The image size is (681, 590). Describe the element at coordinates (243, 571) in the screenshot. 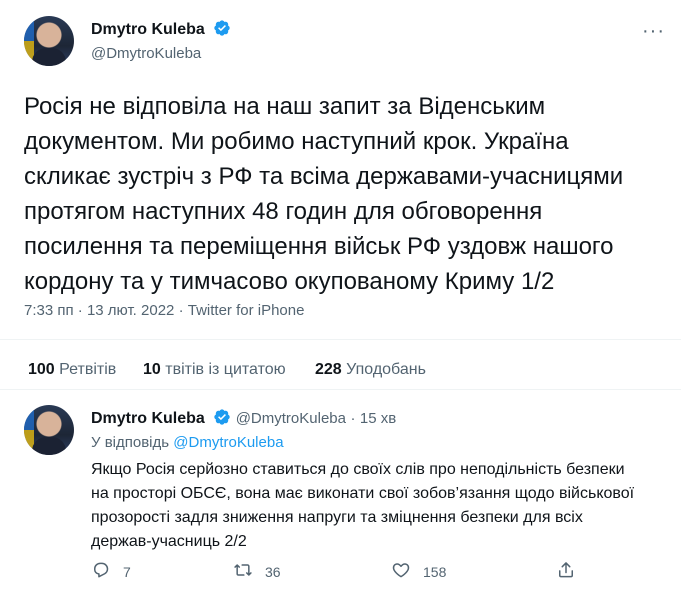

I see `retweet-icon` at that location.